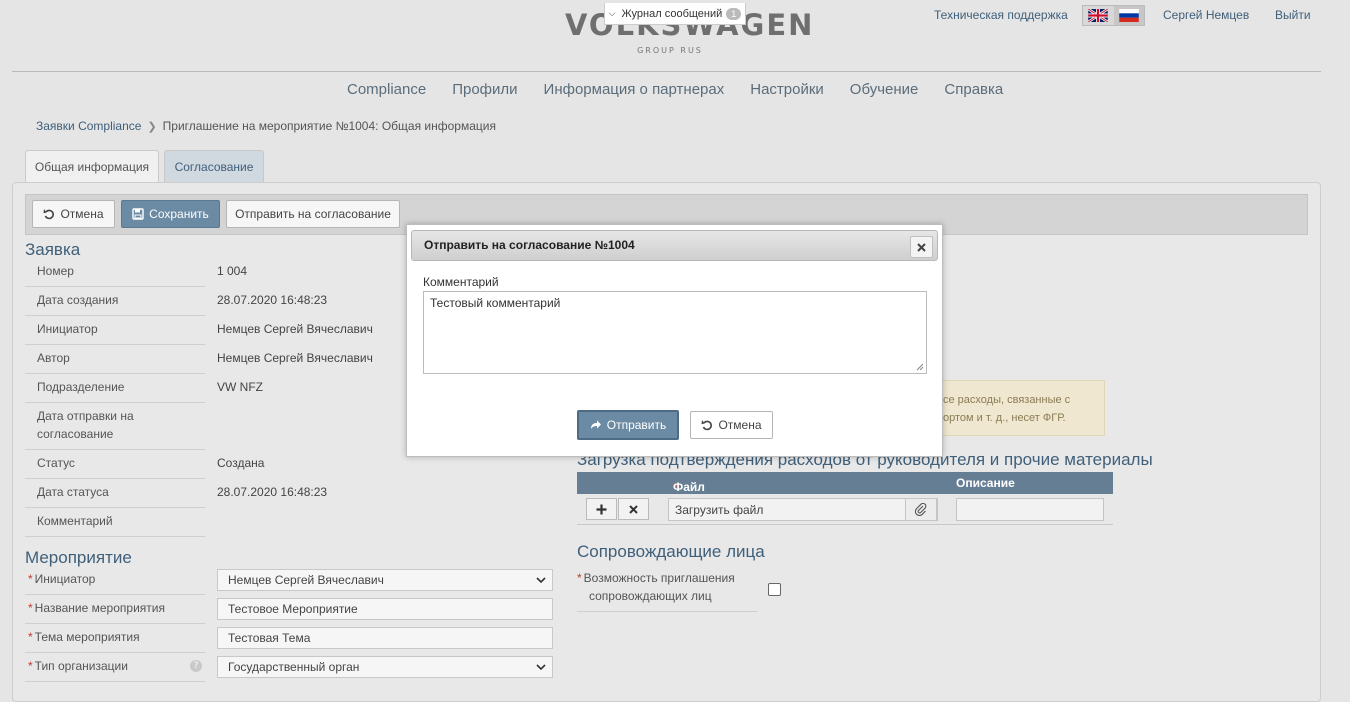 This screenshot has width=1350, height=702. I want to click on tab-approval: Согласование, so click(214, 166).